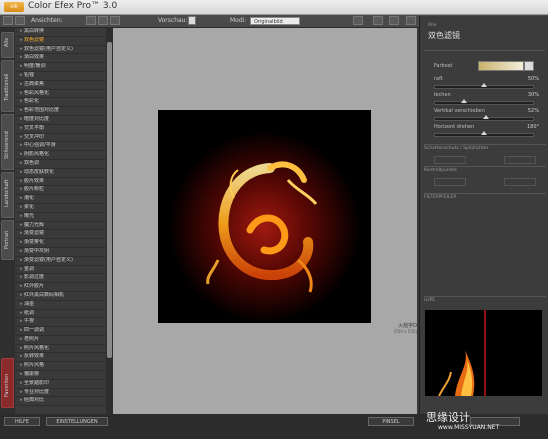 The width and height of the screenshot is (548, 439). Describe the element at coordinates (8, 20) in the screenshot. I see `view-single-icon` at that location.